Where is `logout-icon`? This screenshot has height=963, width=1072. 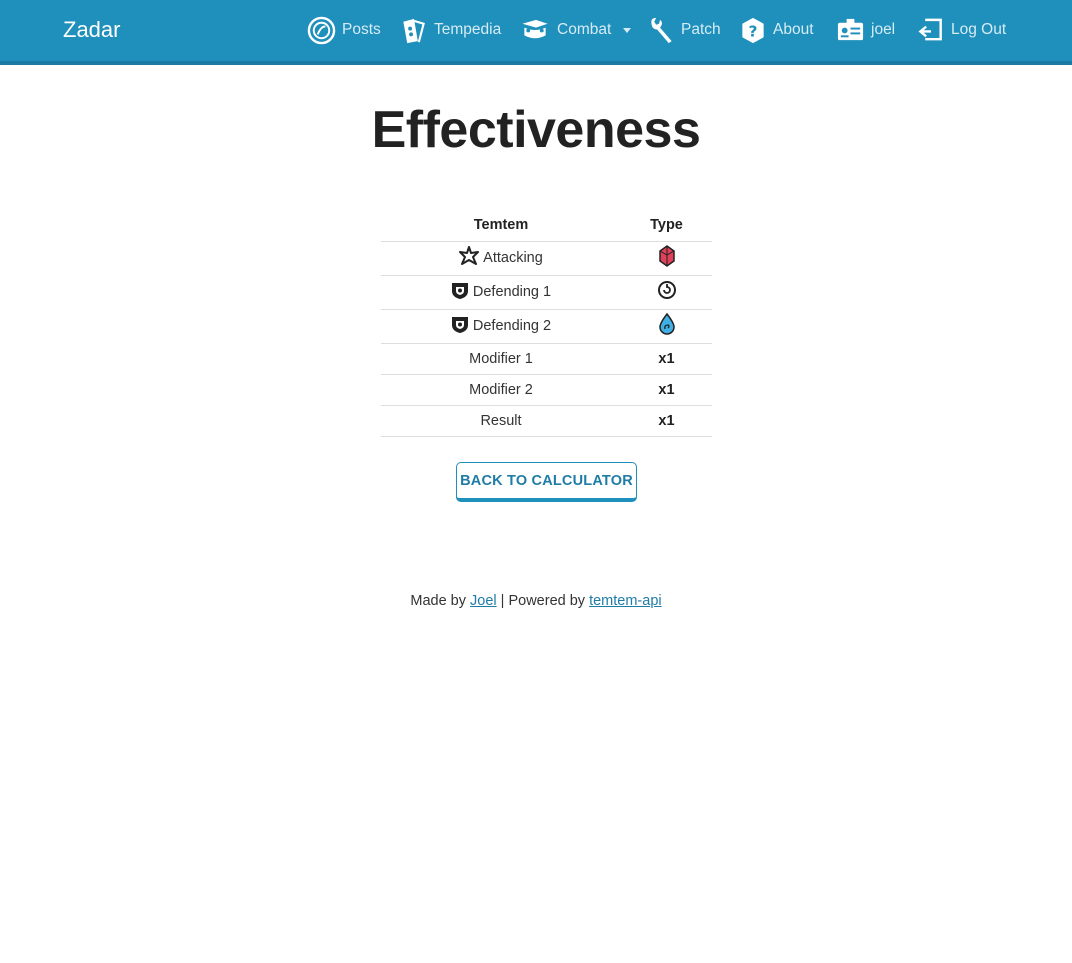 logout-icon is located at coordinates (931, 30).